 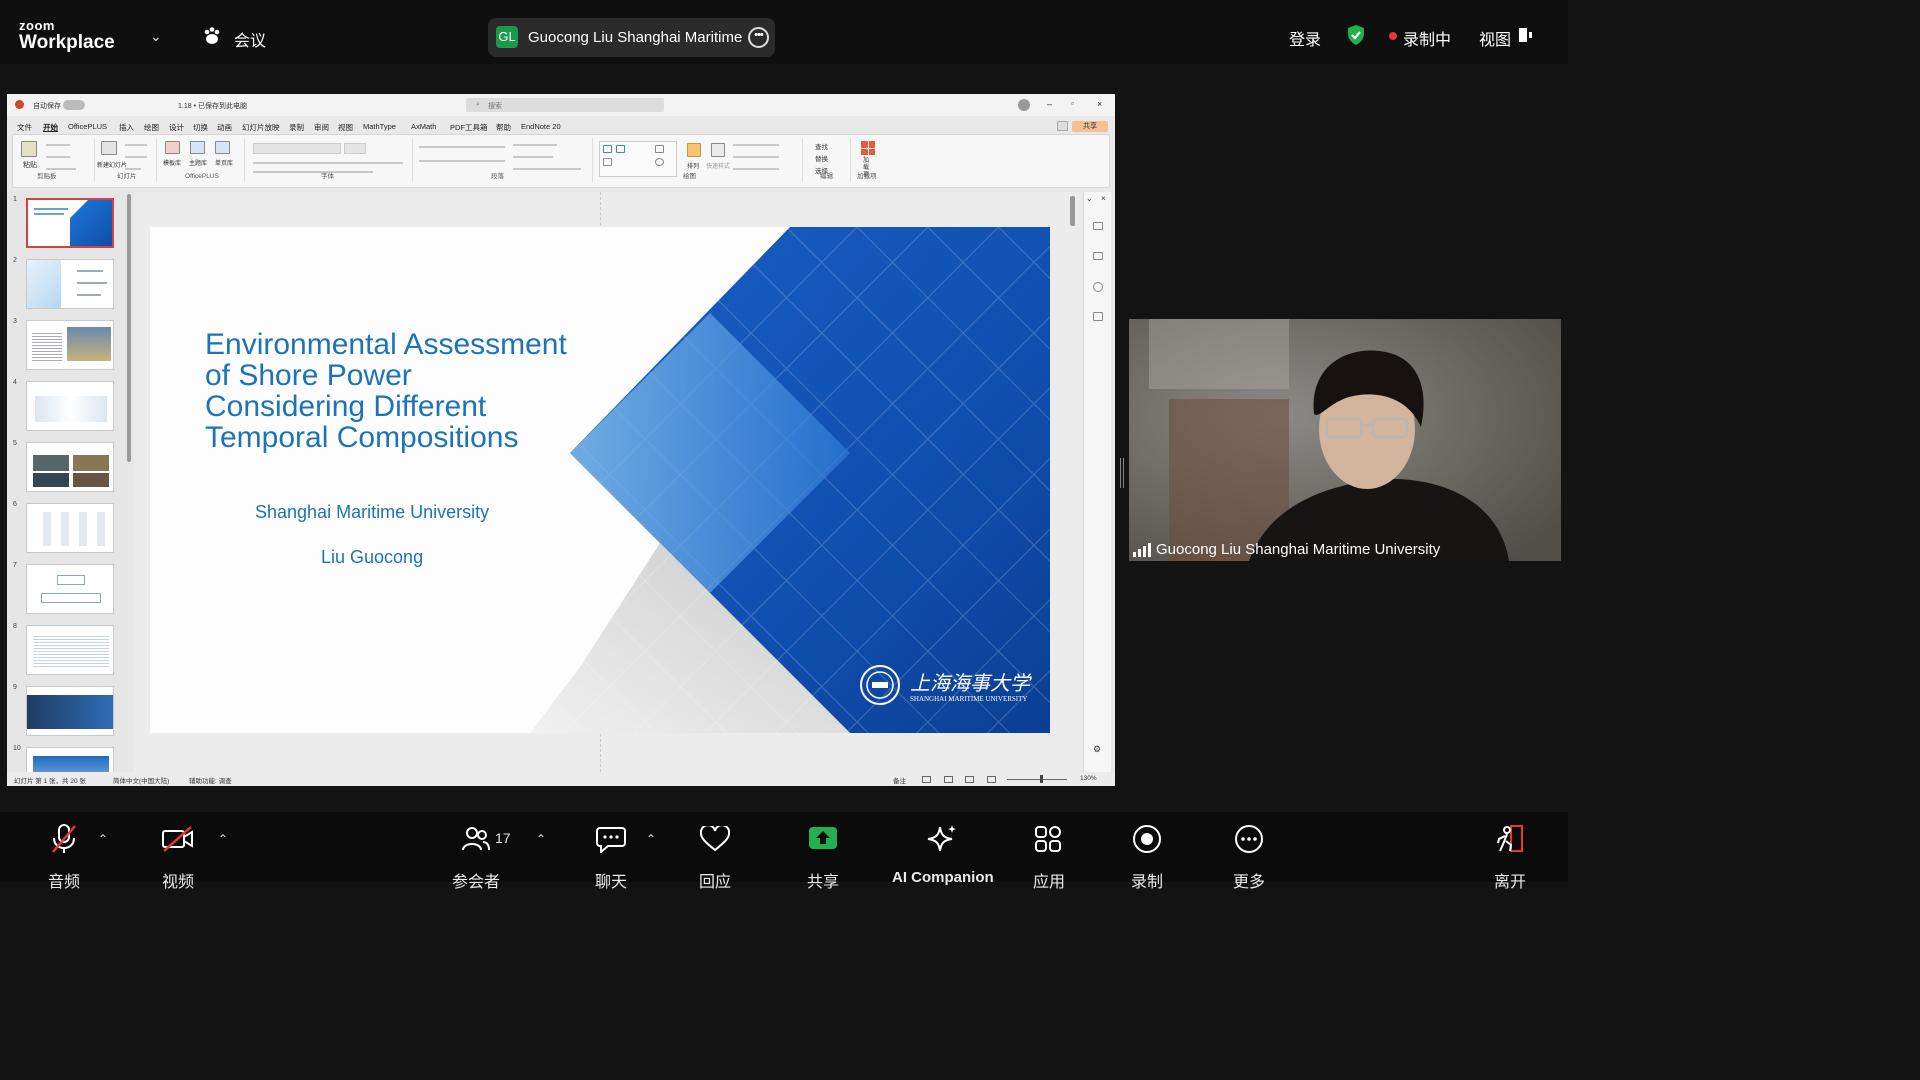 I want to click on more-options-icon: •••, so click(x=758, y=37).